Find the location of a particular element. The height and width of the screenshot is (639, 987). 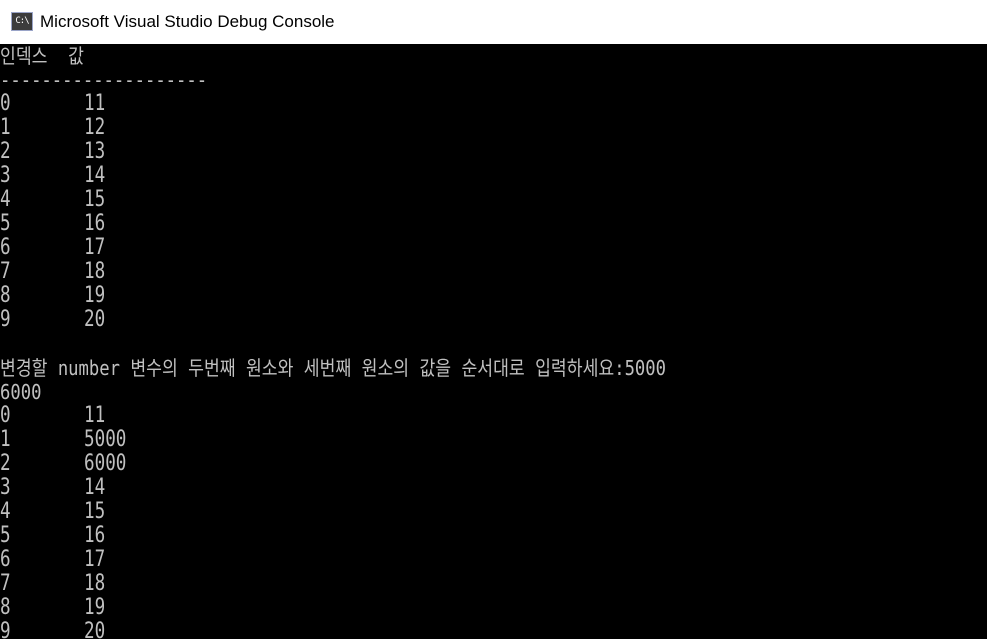

table1-index-cell: 5 is located at coordinates (5, 223).